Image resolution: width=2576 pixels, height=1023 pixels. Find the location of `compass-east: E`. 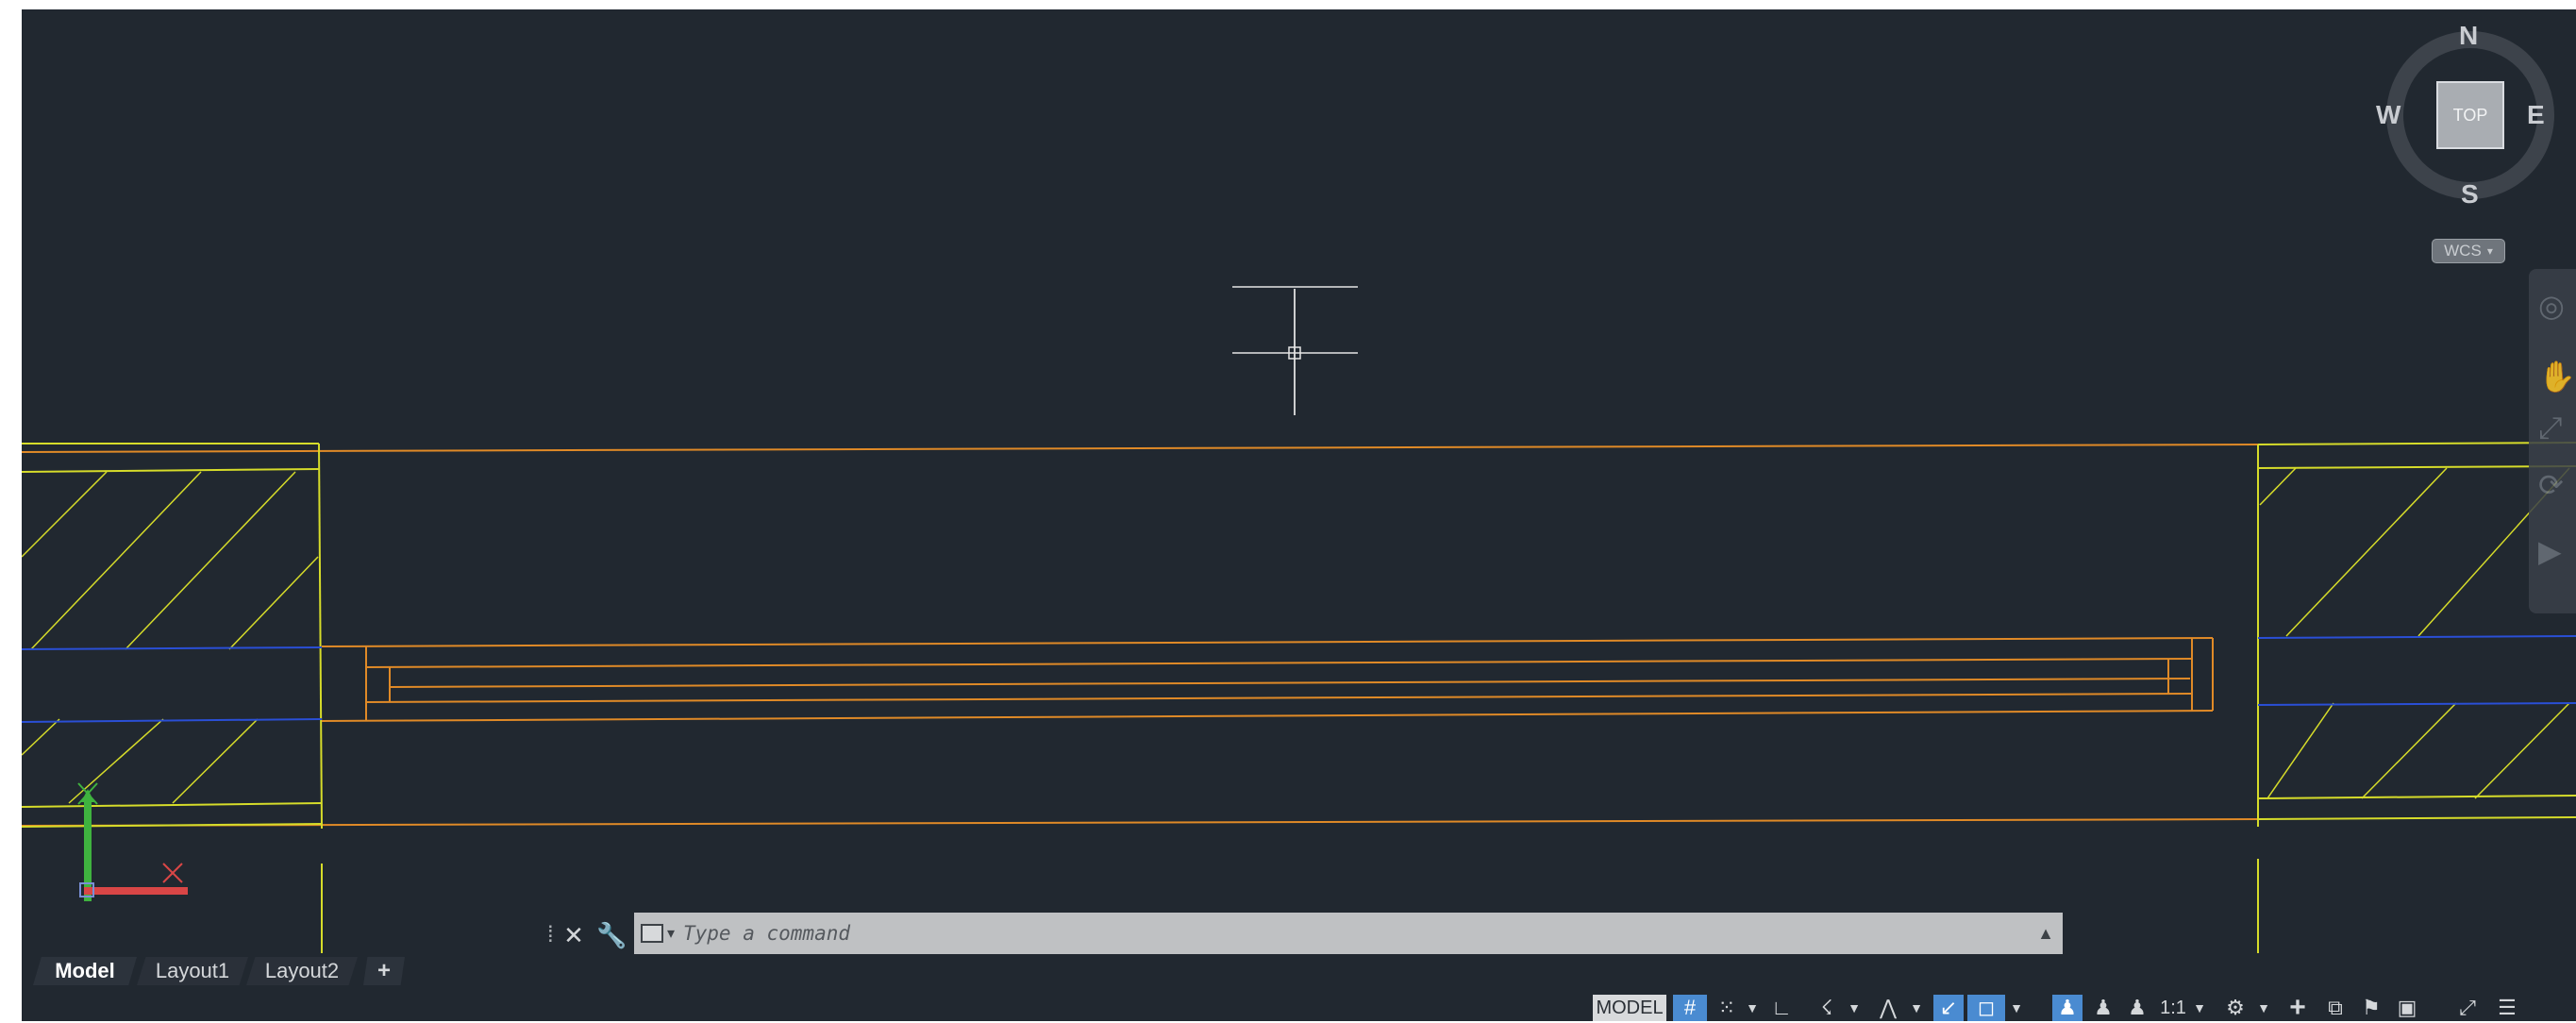

compass-east: E is located at coordinates (2536, 115).